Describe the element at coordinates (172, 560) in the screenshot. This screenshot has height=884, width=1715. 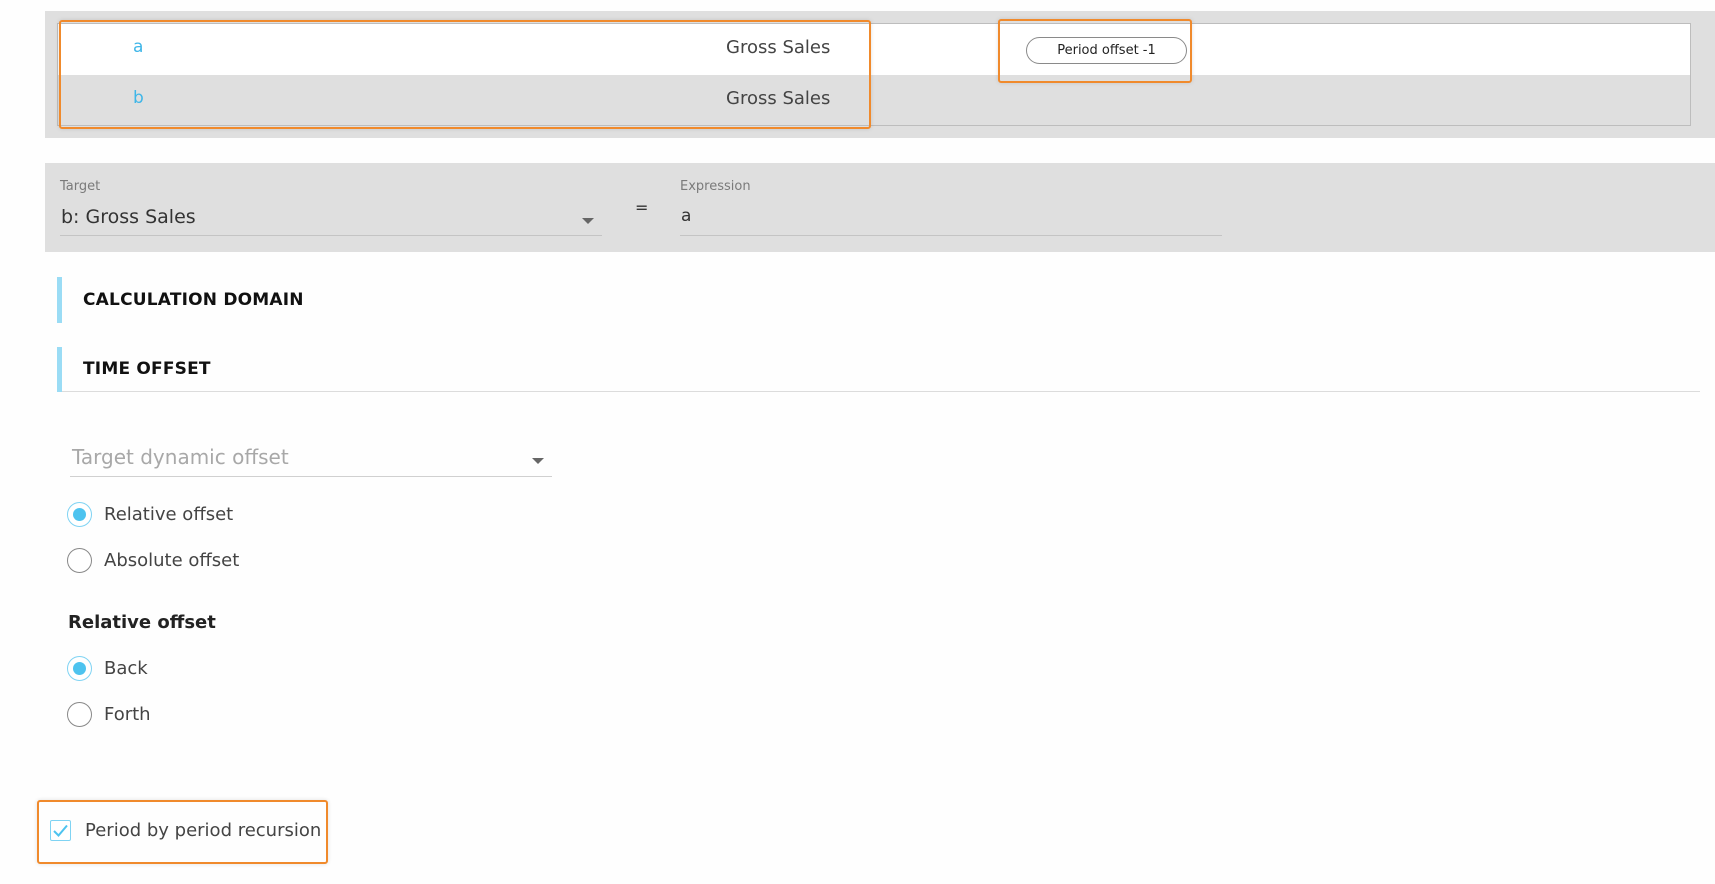
I see `radio-label: Absolute offset` at that location.